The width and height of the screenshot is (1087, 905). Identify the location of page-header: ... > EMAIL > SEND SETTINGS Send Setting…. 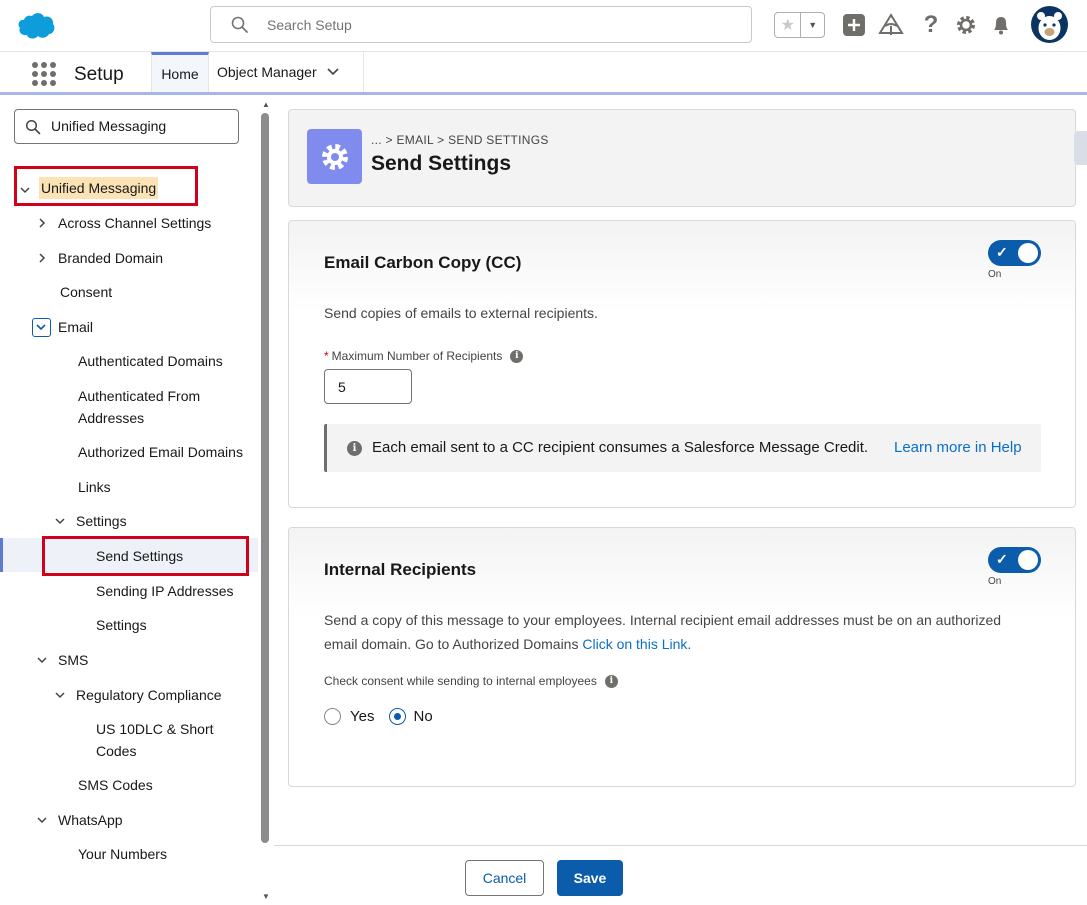
(682, 158).